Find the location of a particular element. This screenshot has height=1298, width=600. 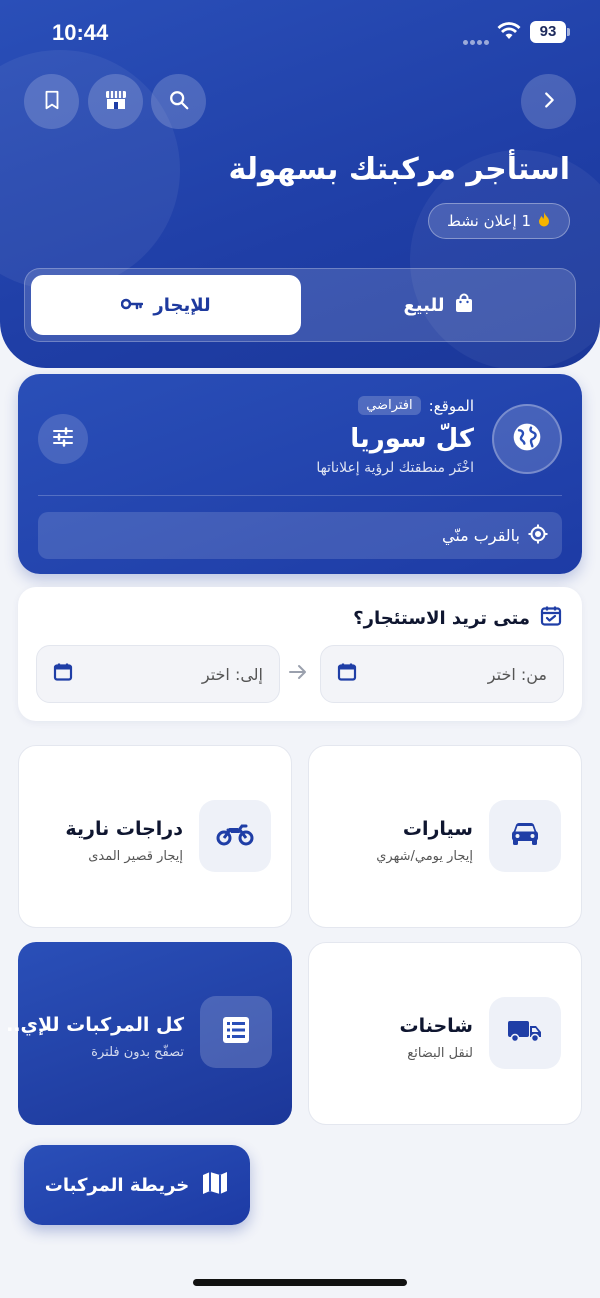

location-hint: اخْتَر منطقتك لرؤية إعلاناتها is located at coordinates (395, 468).